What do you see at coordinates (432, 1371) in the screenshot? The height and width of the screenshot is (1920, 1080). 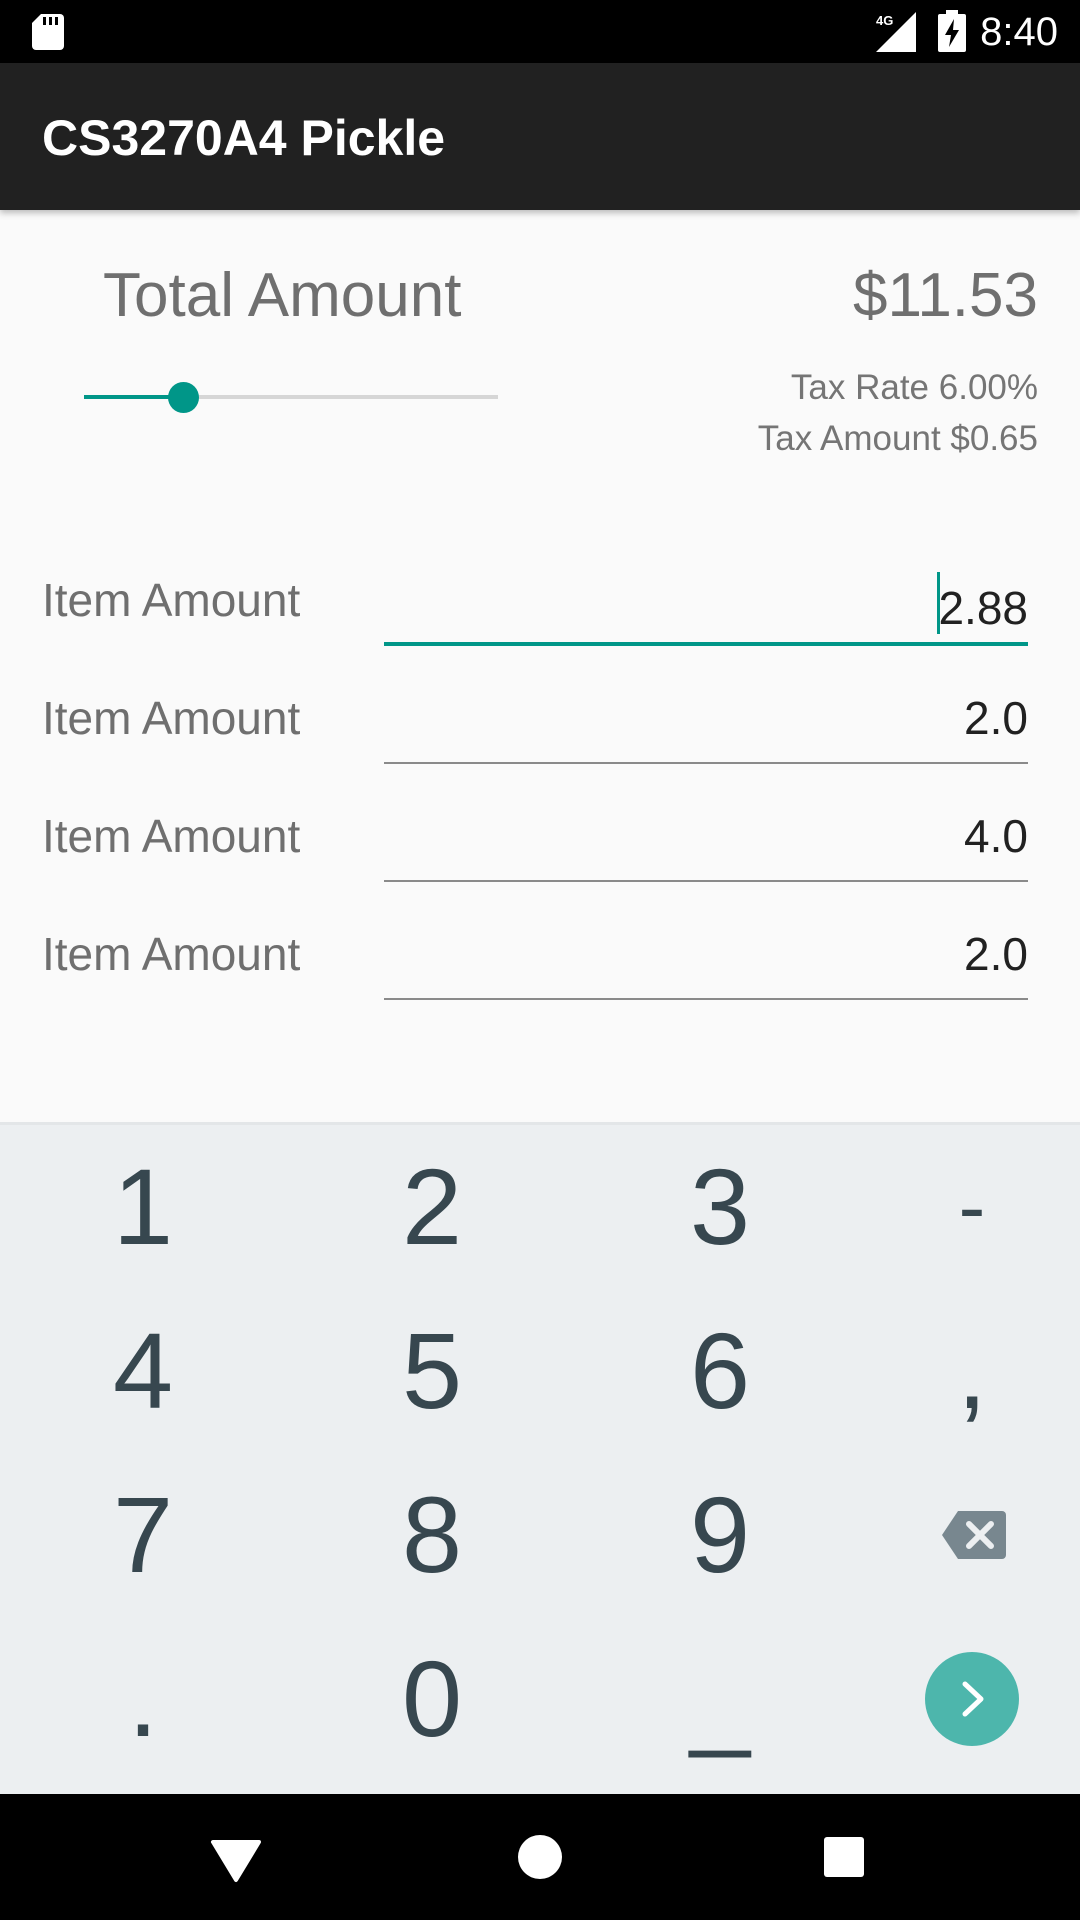 I see `key-5: 5` at bounding box center [432, 1371].